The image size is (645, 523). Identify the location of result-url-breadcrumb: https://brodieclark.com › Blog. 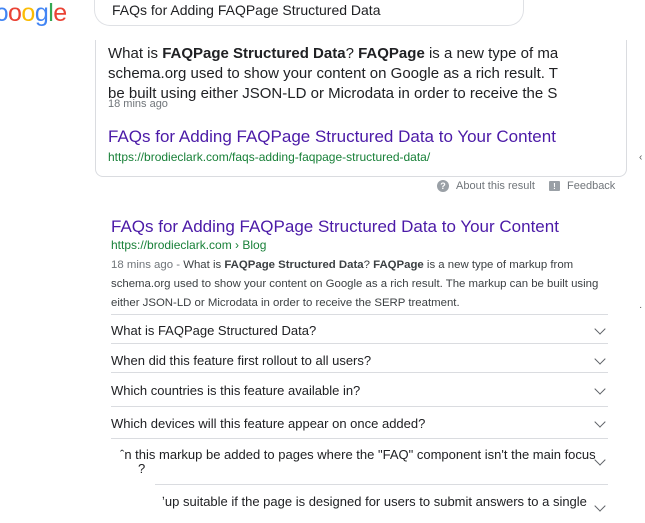
(188, 245).